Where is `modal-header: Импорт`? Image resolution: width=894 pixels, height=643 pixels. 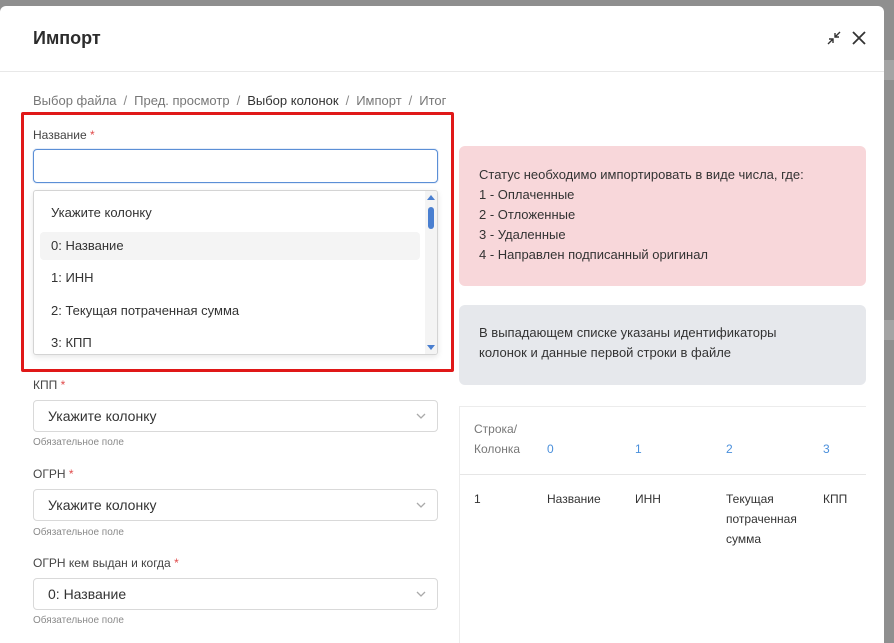 modal-header: Импорт is located at coordinates (442, 39).